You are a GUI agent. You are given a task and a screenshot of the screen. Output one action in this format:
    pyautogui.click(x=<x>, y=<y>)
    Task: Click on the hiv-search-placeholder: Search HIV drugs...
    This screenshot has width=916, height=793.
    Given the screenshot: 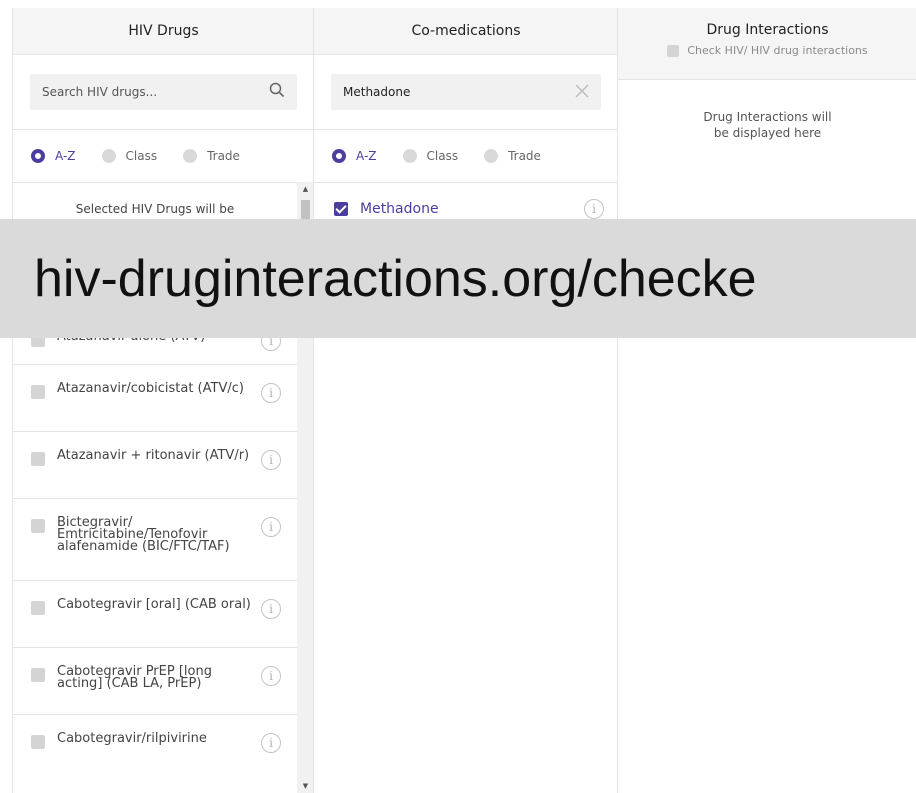 What is the action you would take?
    pyautogui.click(x=100, y=92)
    